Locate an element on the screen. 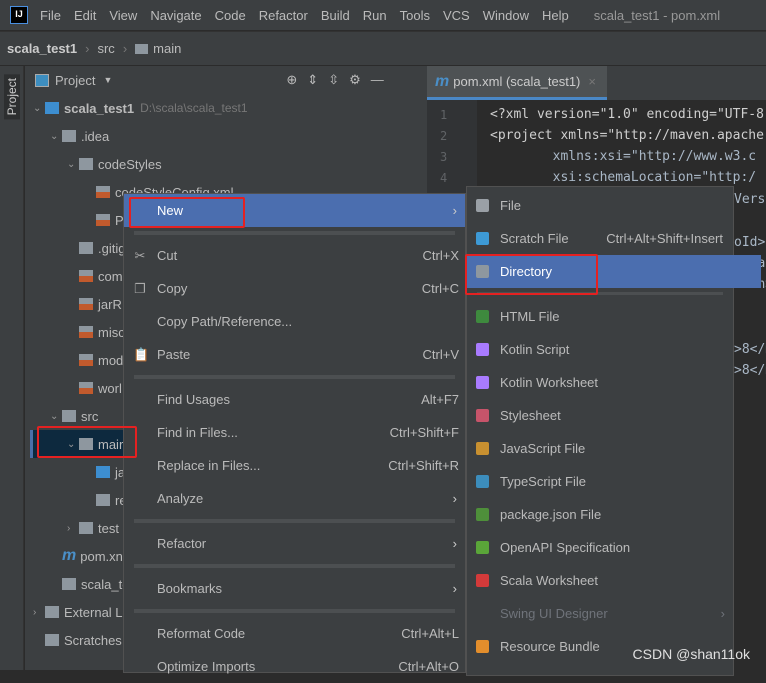 The height and width of the screenshot is (683, 766). menu-item-kotlin-worksheet: Kotlin Worksheet is located at coordinates (600, 382).